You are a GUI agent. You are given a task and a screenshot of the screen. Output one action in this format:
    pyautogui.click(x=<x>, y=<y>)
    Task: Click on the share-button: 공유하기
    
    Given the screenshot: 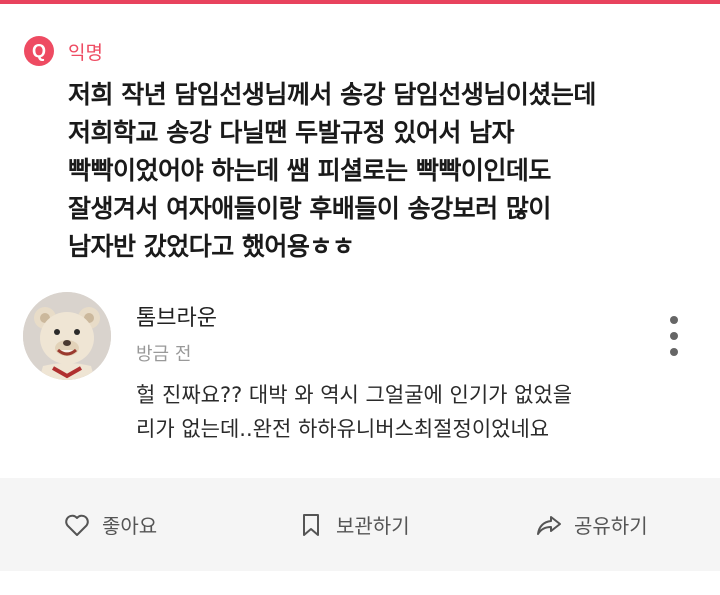 What is the action you would take?
    pyautogui.click(x=592, y=524)
    